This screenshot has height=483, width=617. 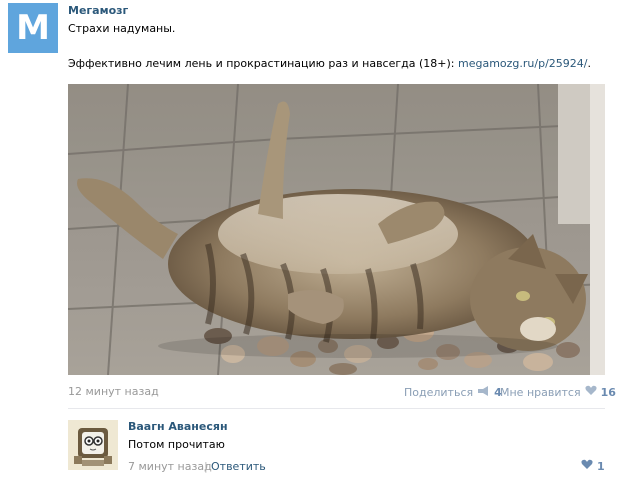 I want to click on comment-timestamp: 7 минут назад, so click(x=170, y=466).